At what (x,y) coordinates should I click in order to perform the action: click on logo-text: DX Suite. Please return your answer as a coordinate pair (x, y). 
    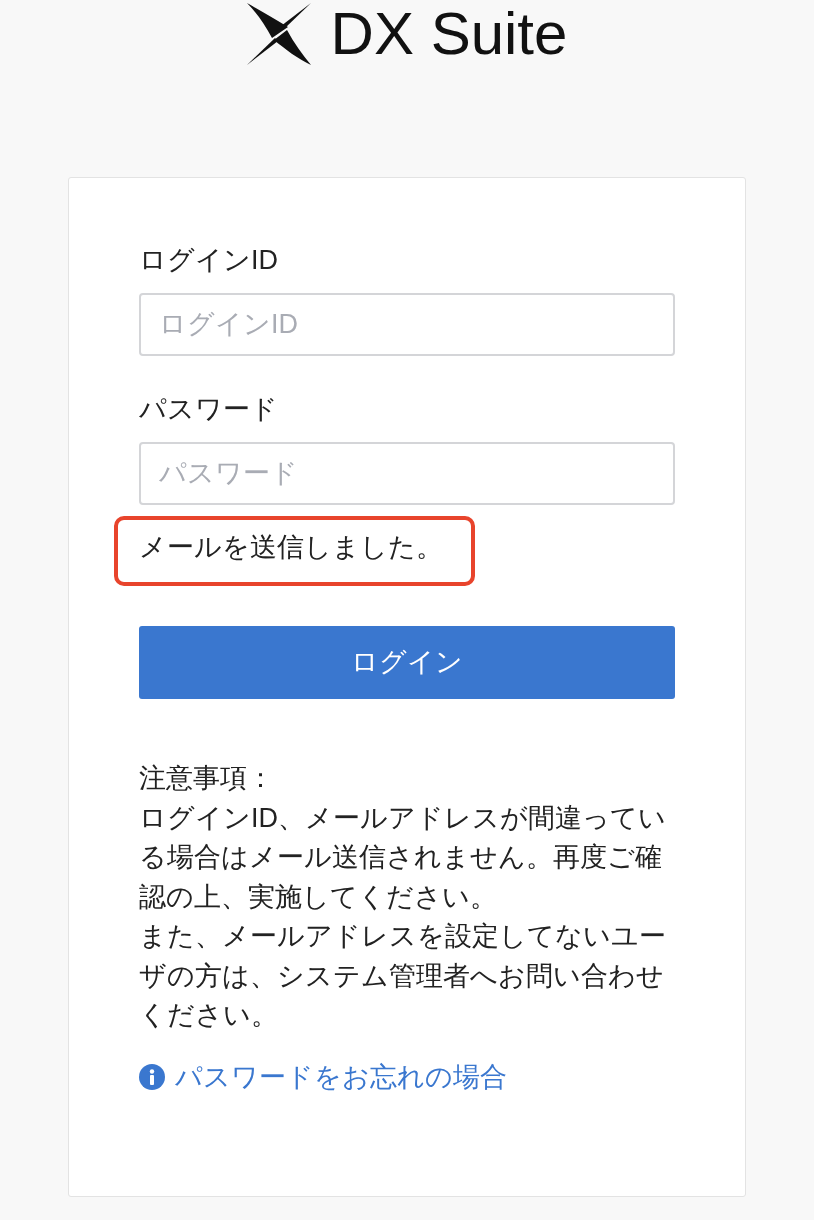
    Looking at the image, I should click on (449, 34).